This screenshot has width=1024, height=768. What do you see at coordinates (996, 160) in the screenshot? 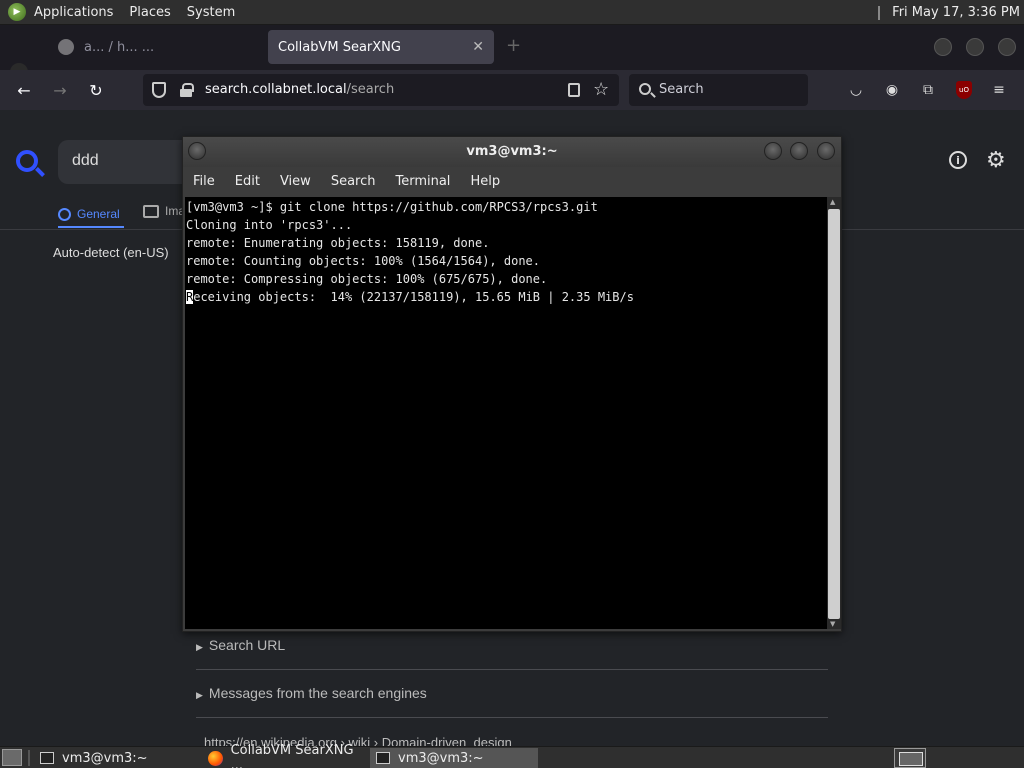
I see `gear-icon: ⚙` at bounding box center [996, 160].